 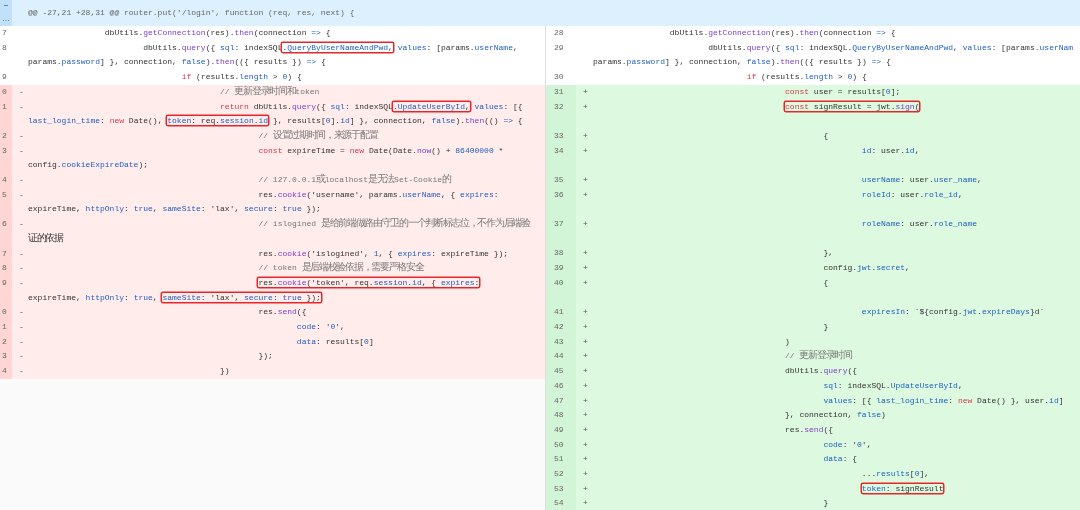 I want to click on code-line: const expireTime = new Date(Date.now() + 86400000 *, so click(x=380, y=150).